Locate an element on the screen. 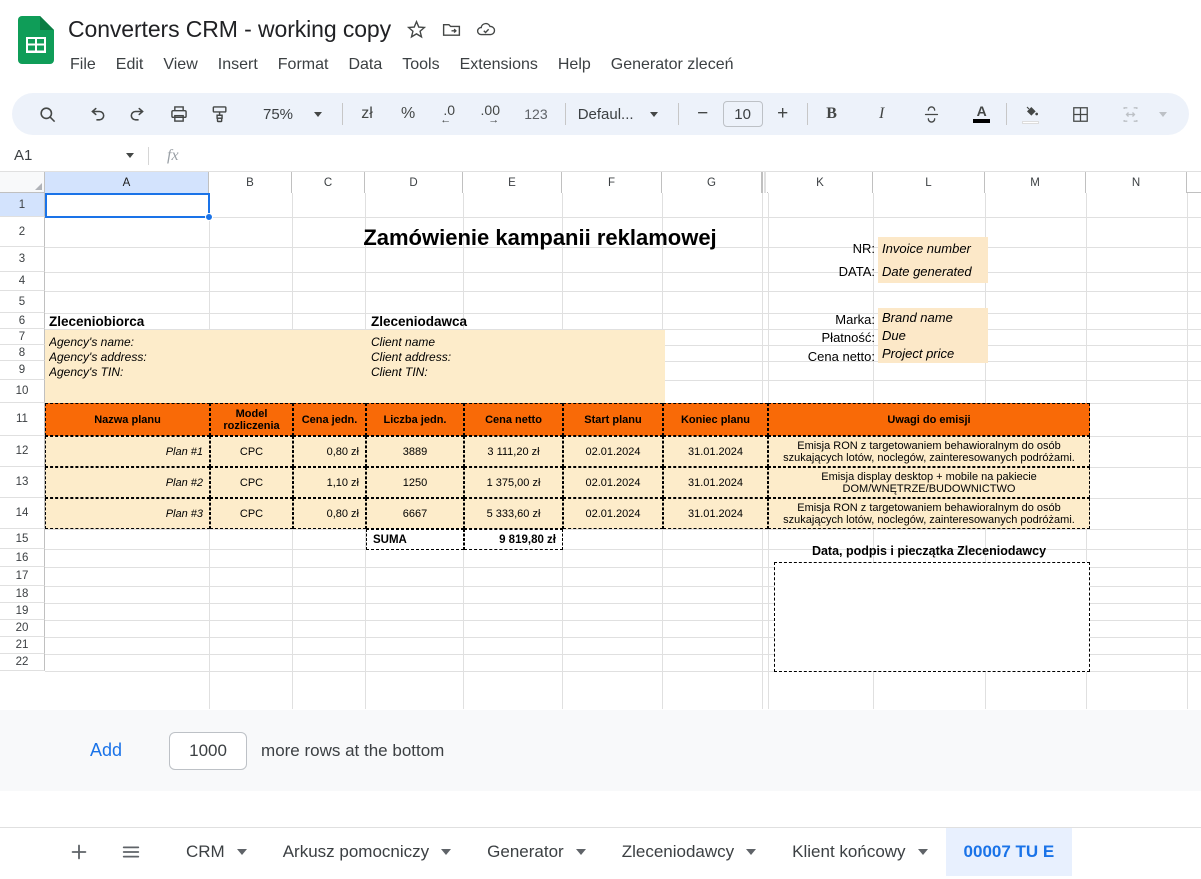 The width and height of the screenshot is (1201, 879). menu-help: Help is located at coordinates (574, 65).